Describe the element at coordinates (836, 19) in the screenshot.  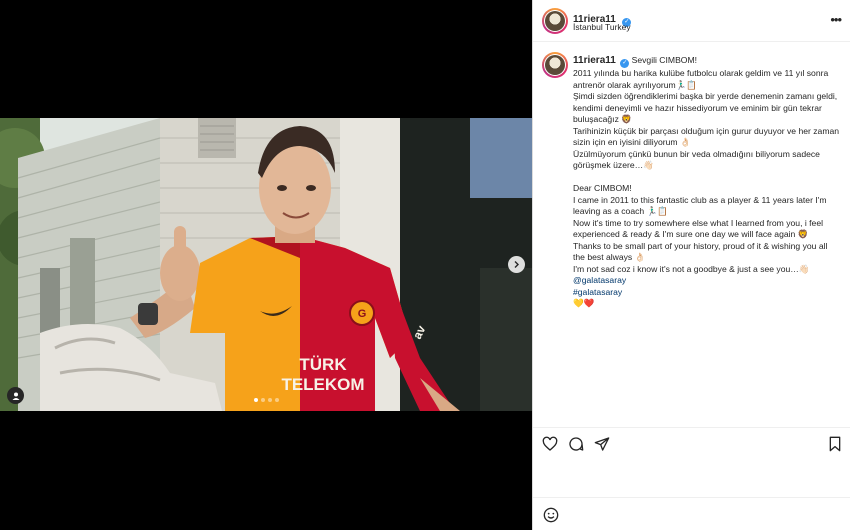
I see `more-options-icon: •••` at that location.